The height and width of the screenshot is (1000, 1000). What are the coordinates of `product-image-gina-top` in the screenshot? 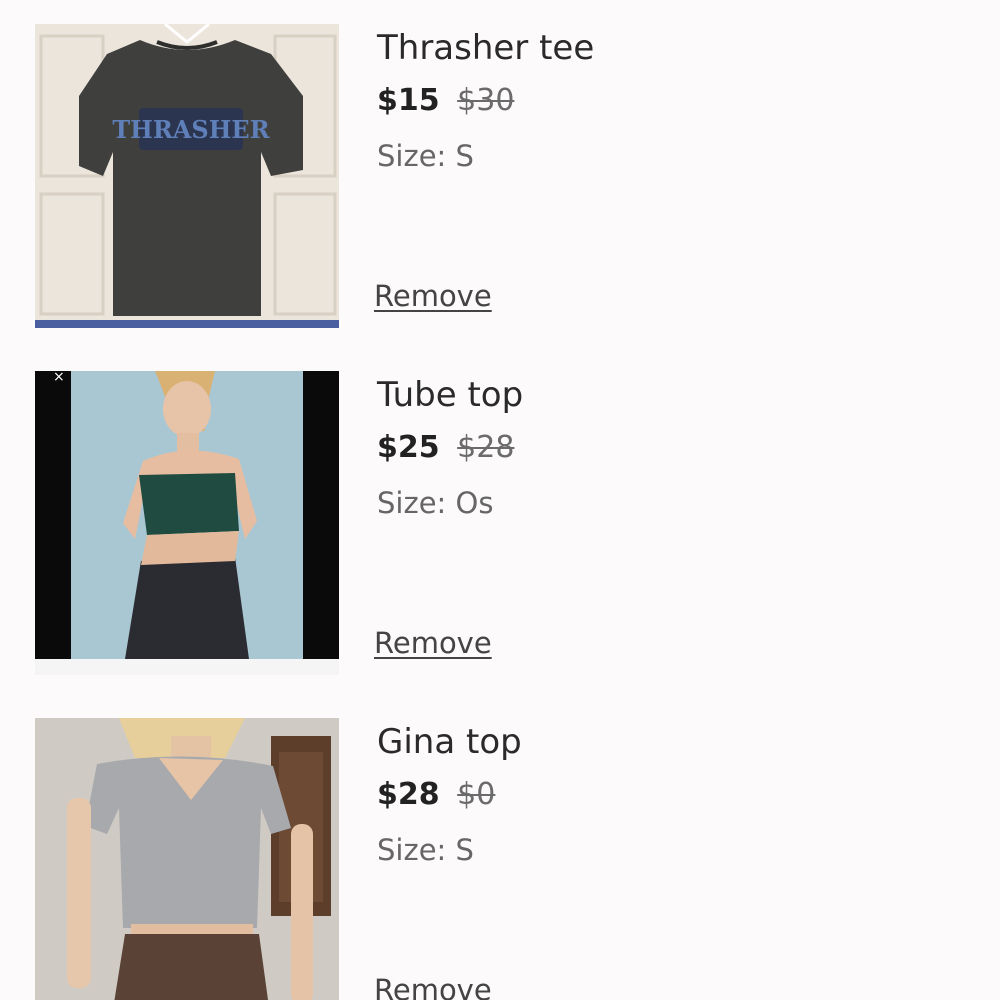 It's located at (187, 859).